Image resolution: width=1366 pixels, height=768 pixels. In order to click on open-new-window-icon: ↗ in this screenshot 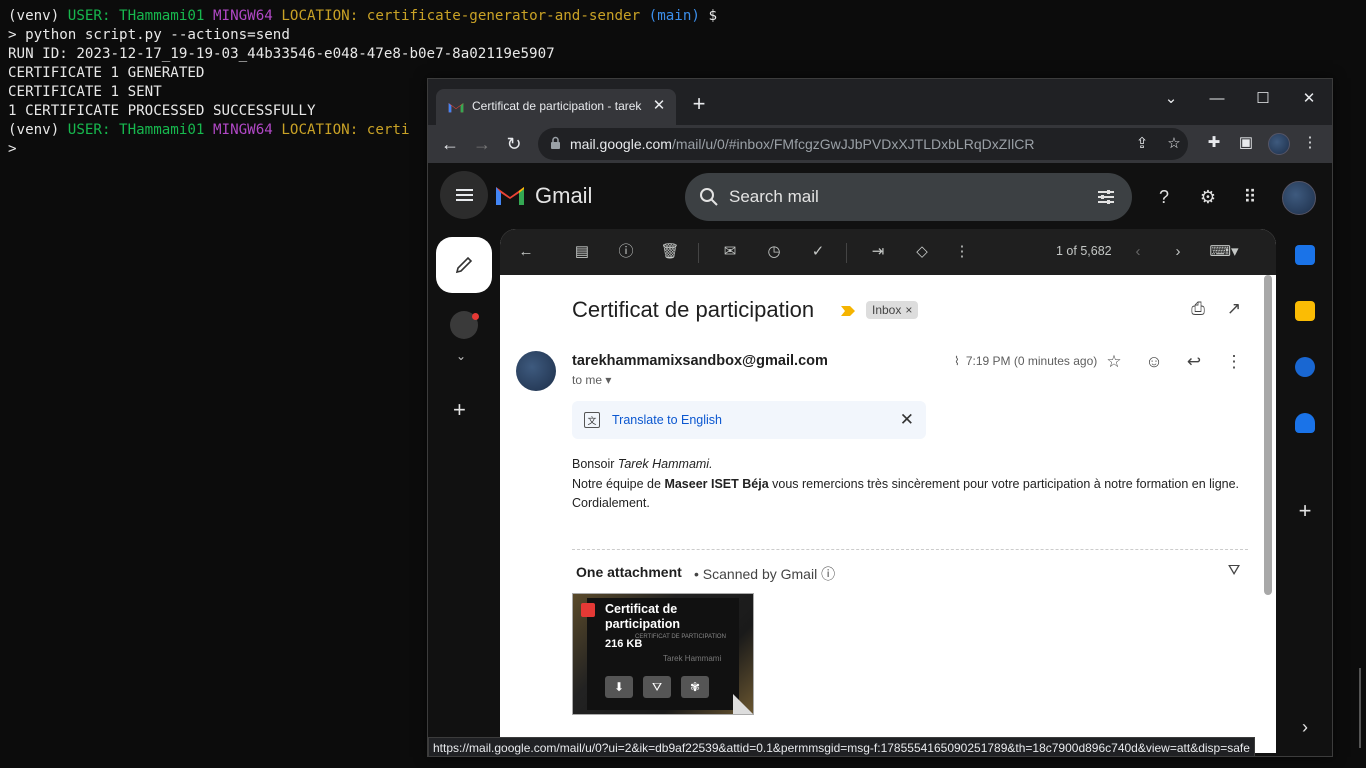, I will do `click(1234, 309)`.